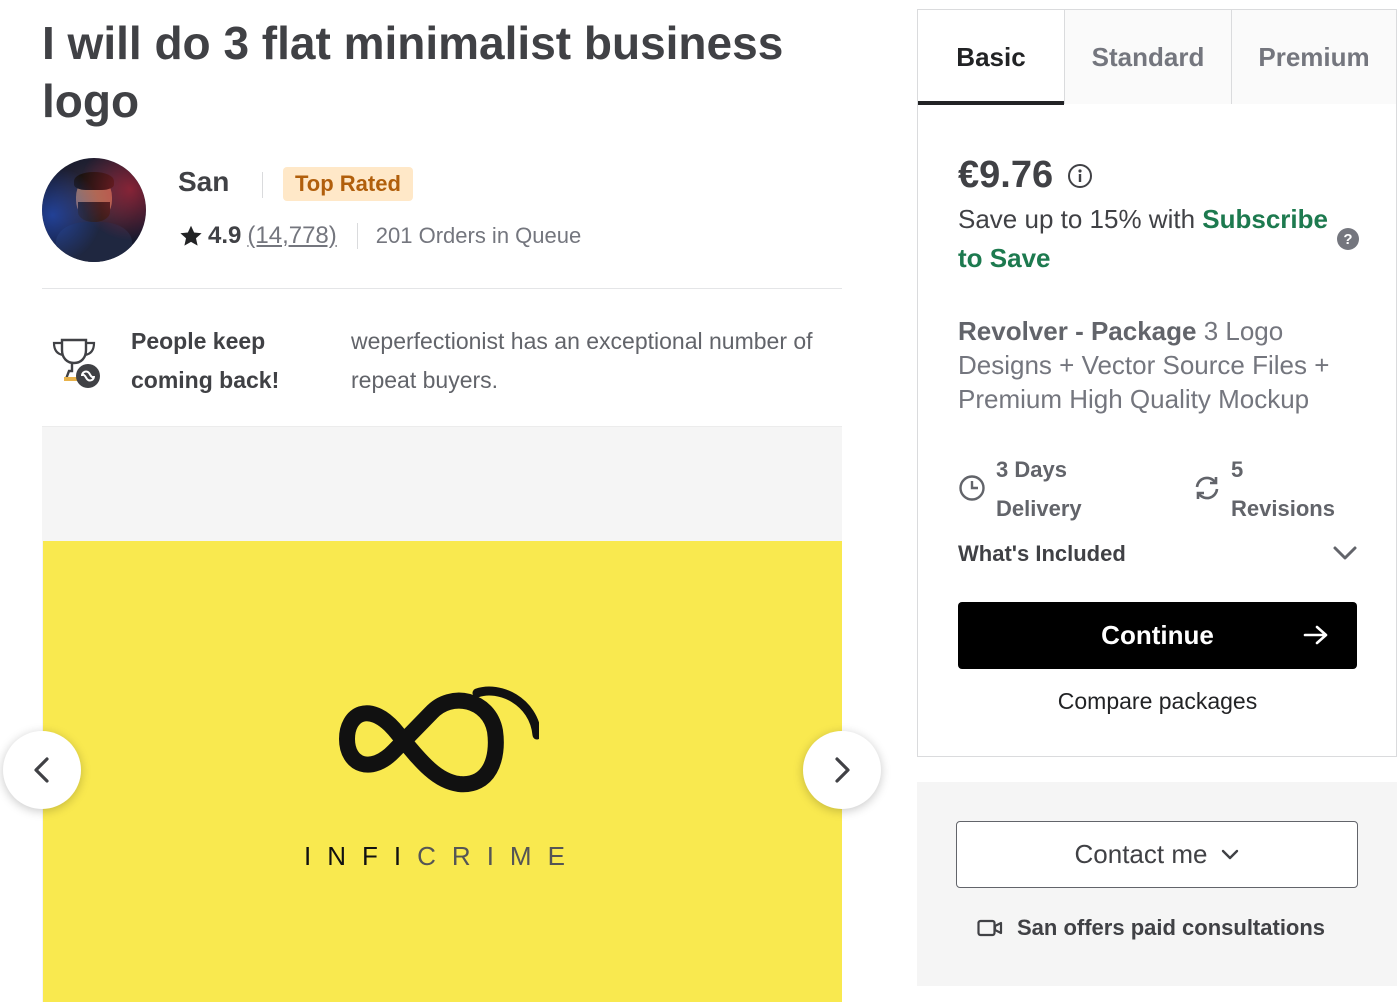 The height and width of the screenshot is (1002, 1400). What do you see at coordinates (1042, 553) in the screenshot?
I see `whats-included-label: What's Included` at bounding box center [1042, 553].